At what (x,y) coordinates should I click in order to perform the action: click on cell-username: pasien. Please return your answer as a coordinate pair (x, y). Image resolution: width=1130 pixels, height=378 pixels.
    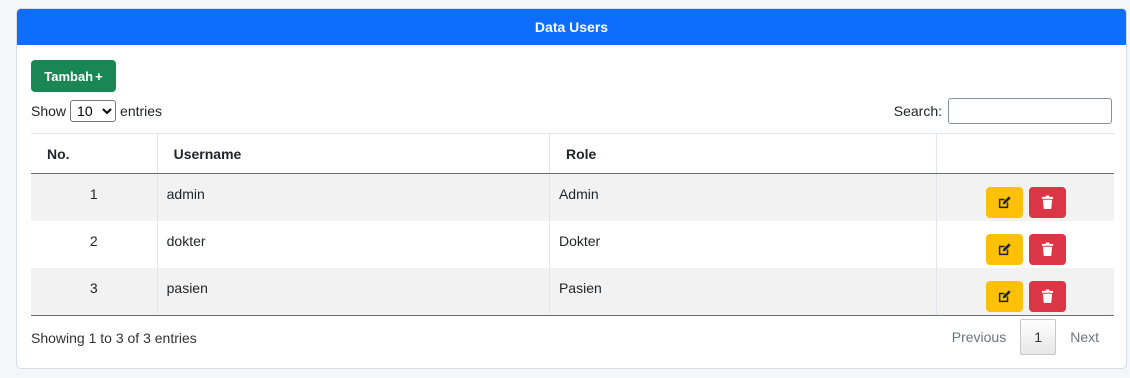
    Looking at the image, I should click on (353, 292).